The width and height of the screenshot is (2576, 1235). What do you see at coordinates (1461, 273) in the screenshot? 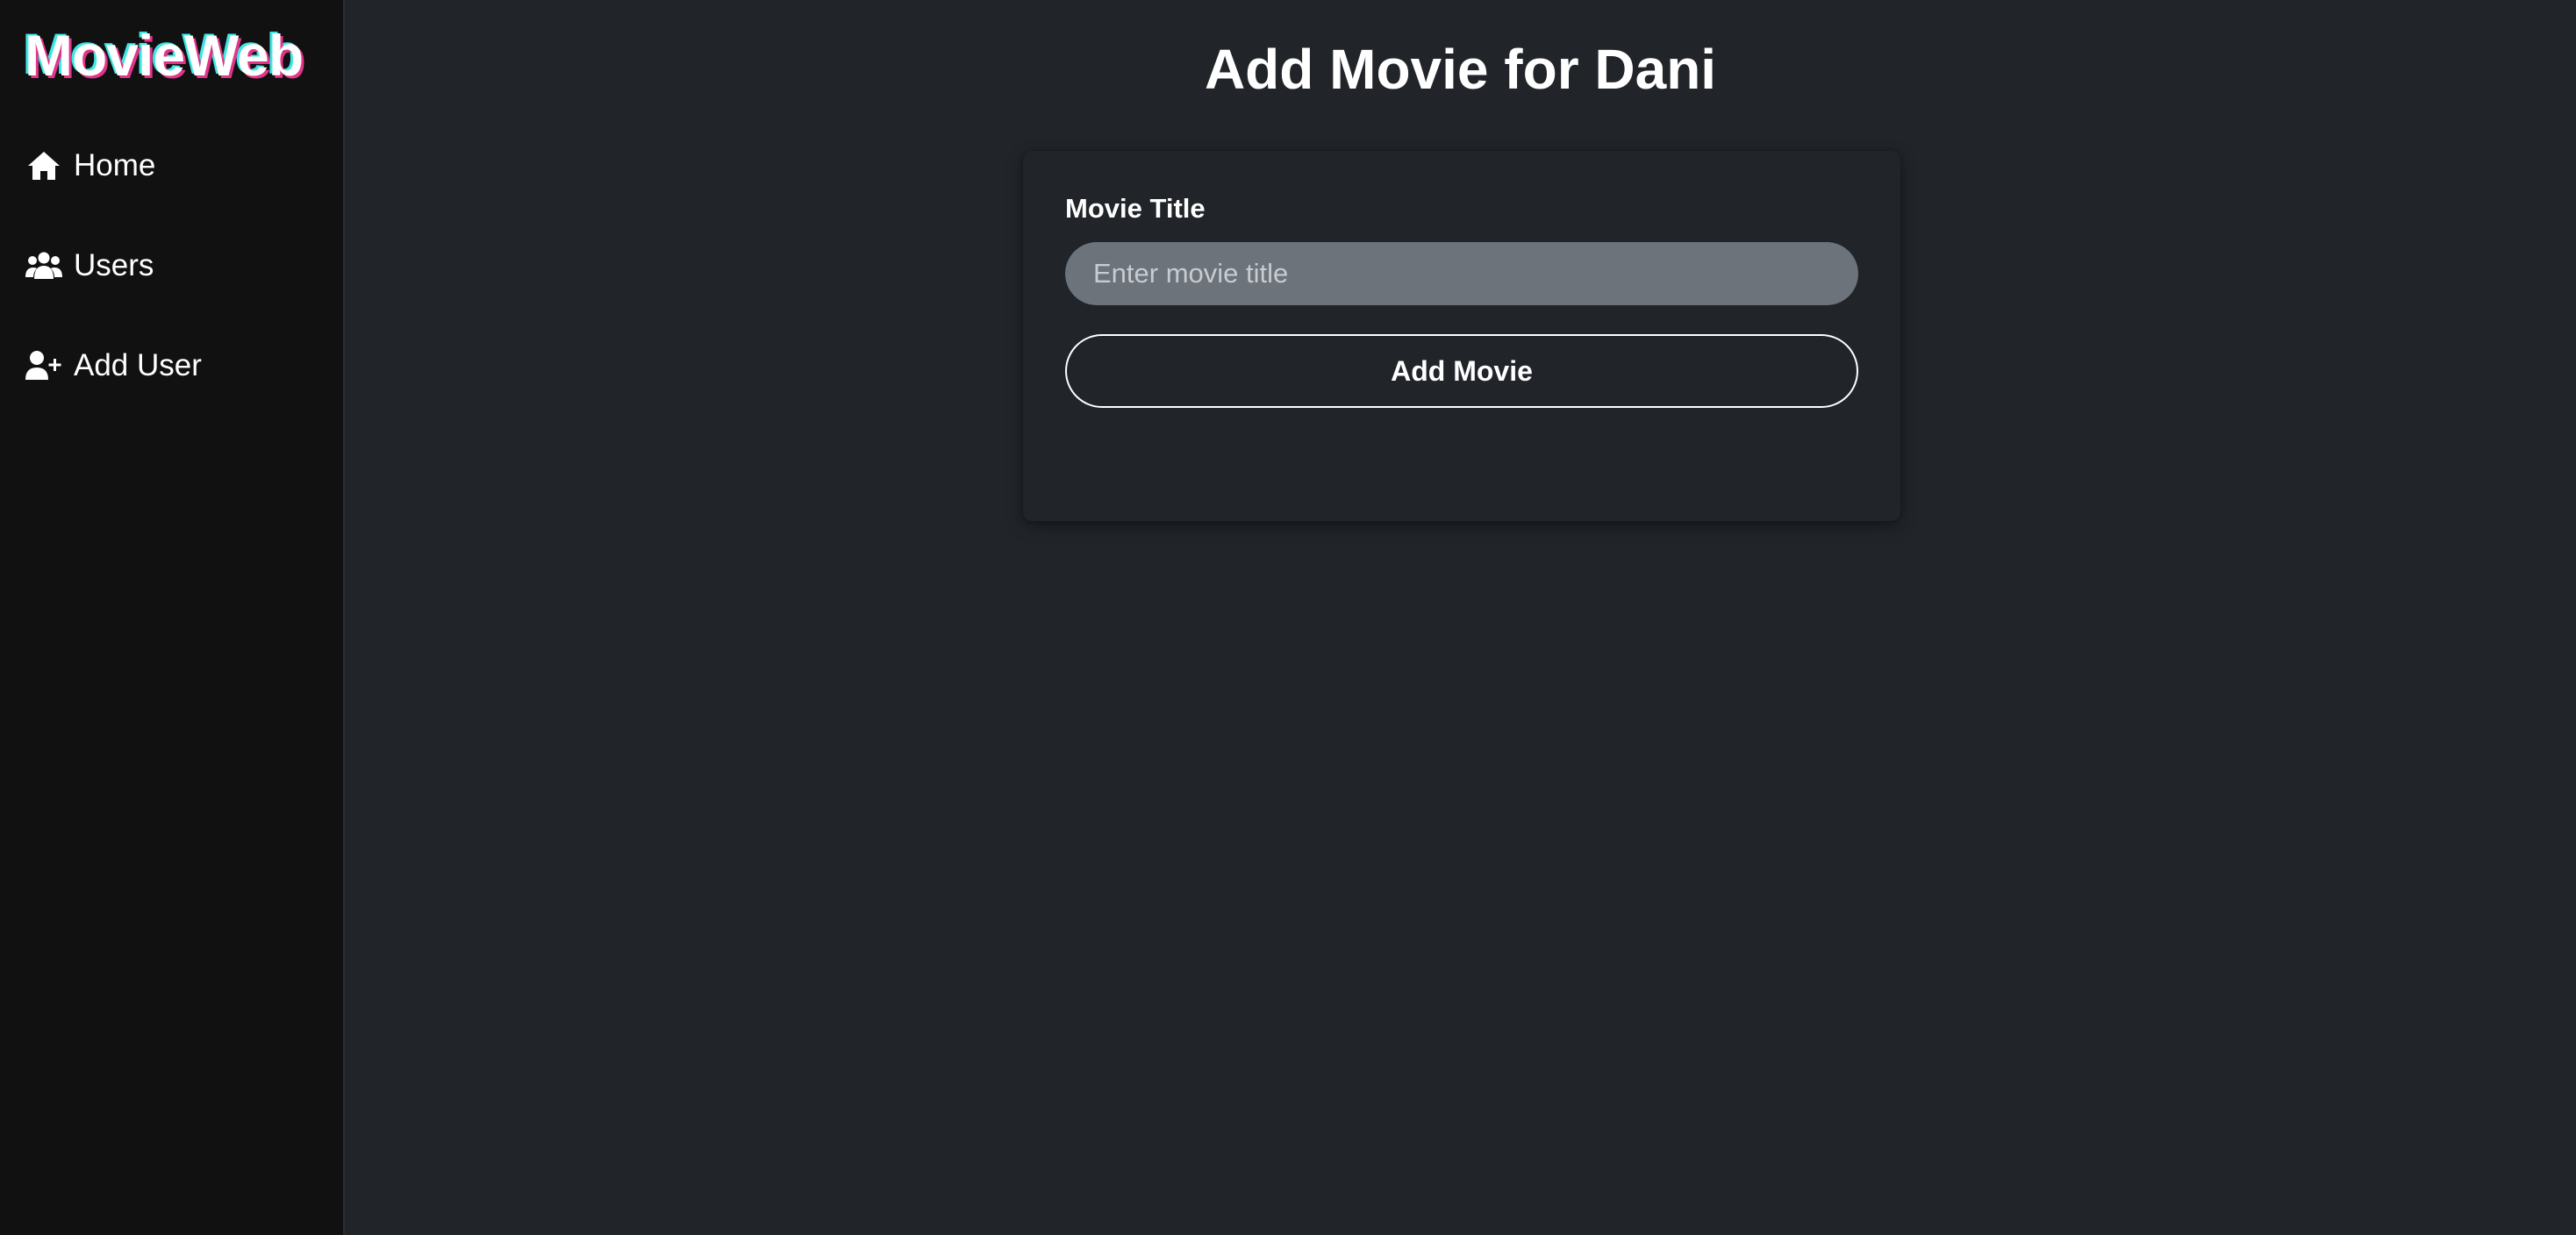
I see `movie-title-input` at bounding box center [1461, 273].